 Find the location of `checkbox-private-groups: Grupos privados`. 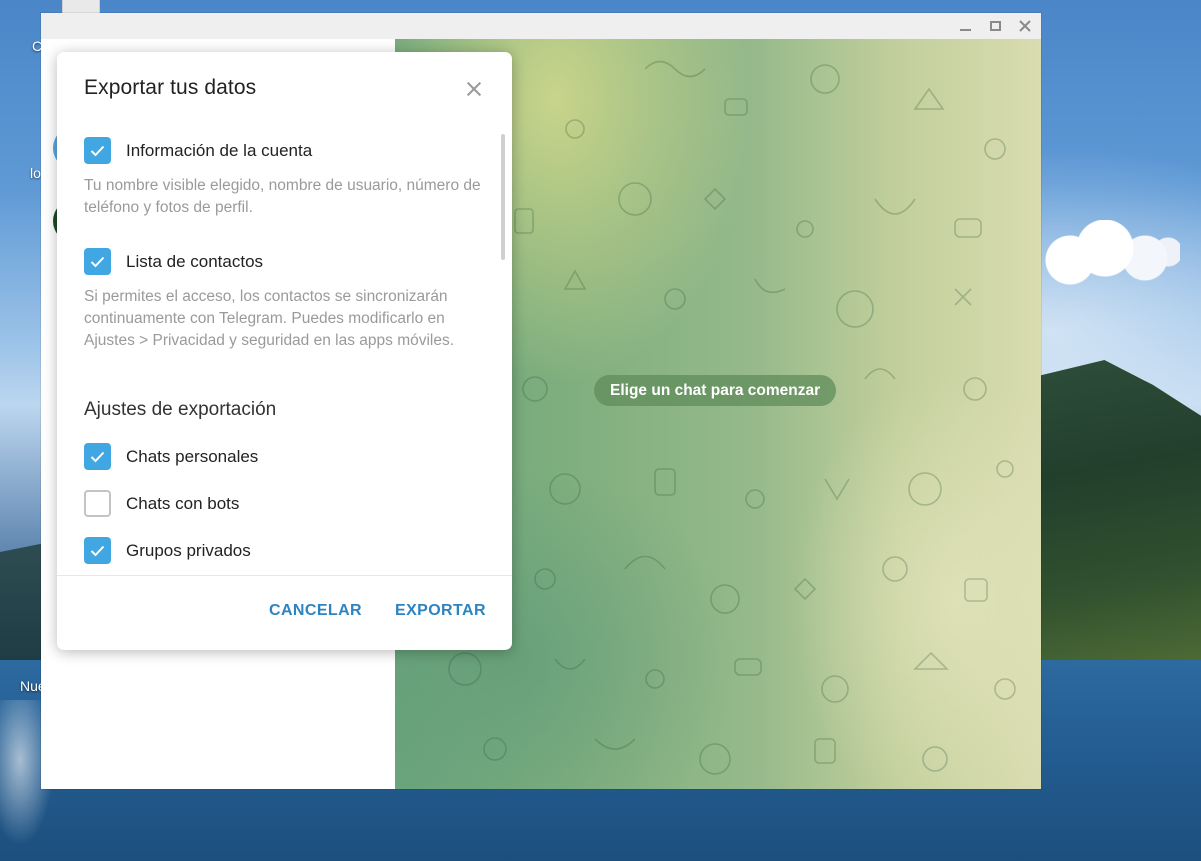

checkbox-private-groups: Grupos privados is located at coordinates (167, 550).